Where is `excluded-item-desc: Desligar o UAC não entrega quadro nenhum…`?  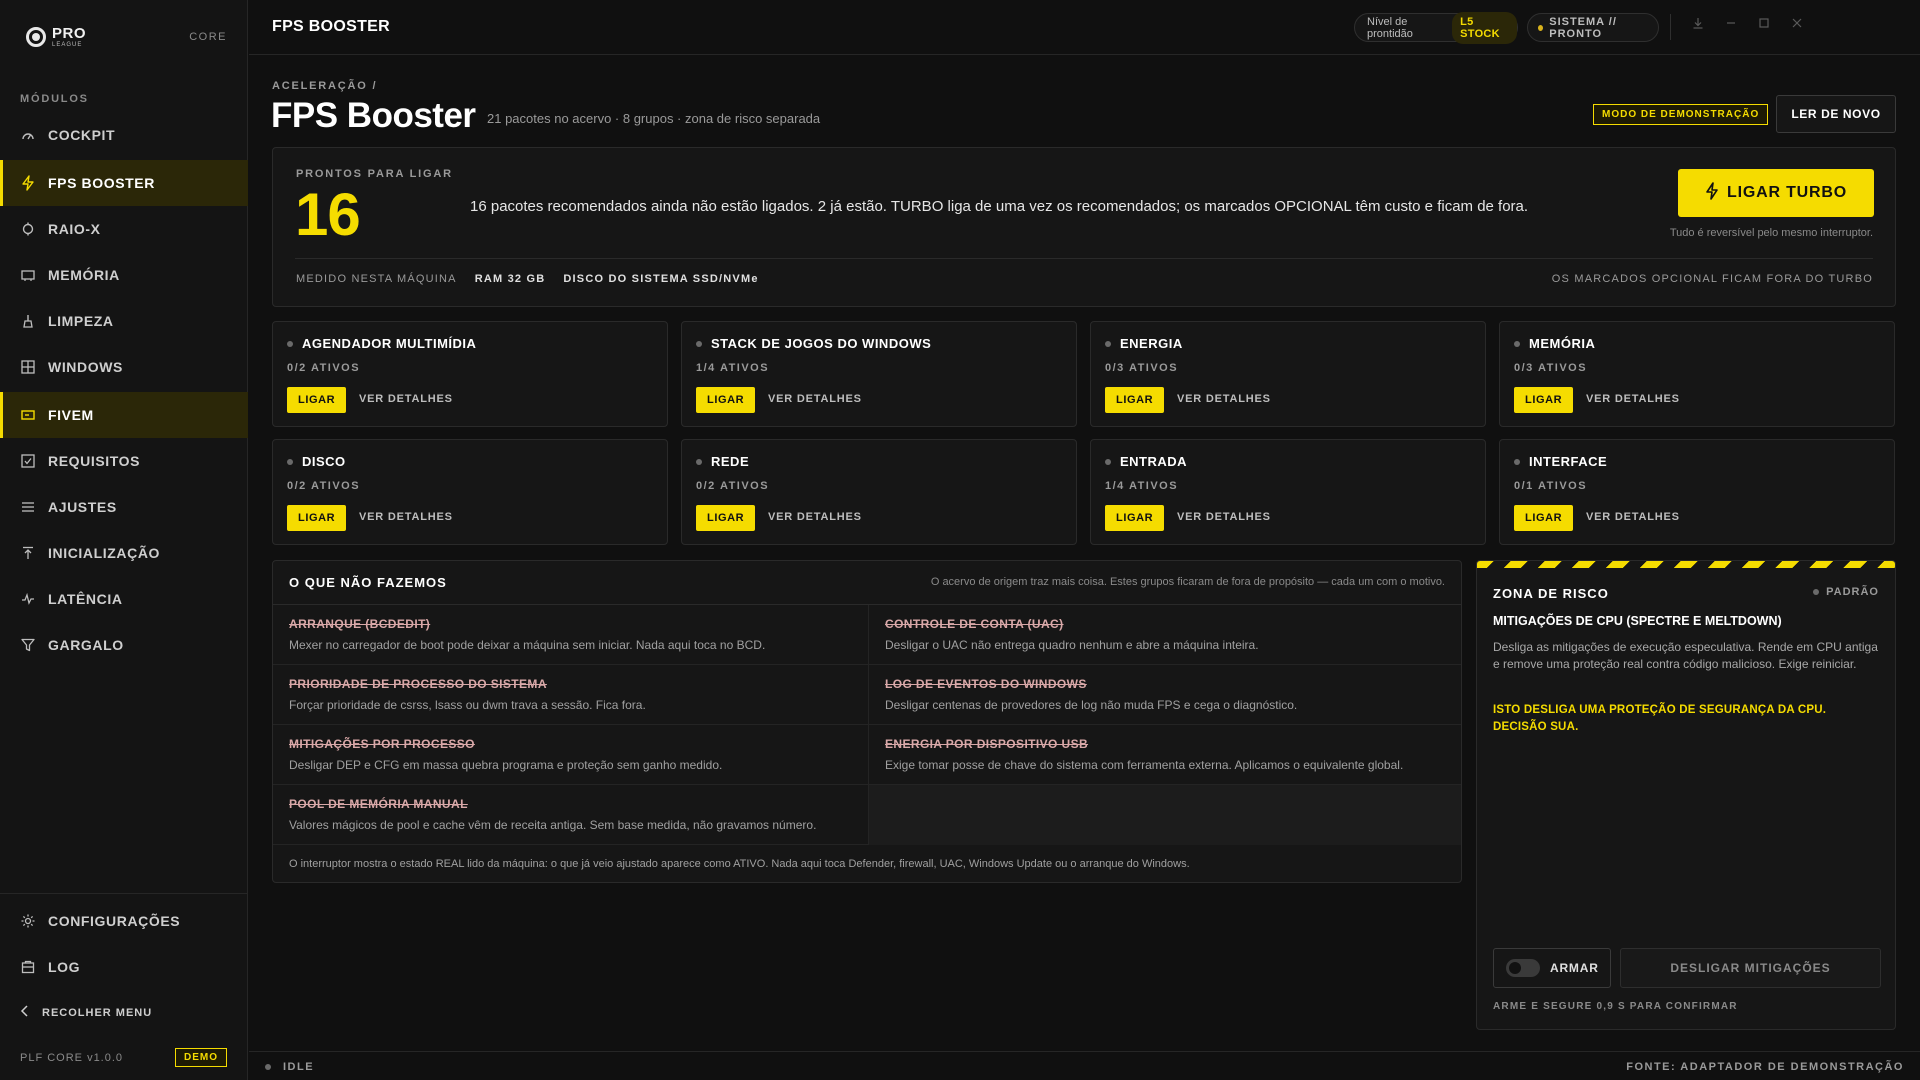 excluded-item-desc: Desligar o UAC não entrega quadro nenhum… is located at coordinates (1072, 645).